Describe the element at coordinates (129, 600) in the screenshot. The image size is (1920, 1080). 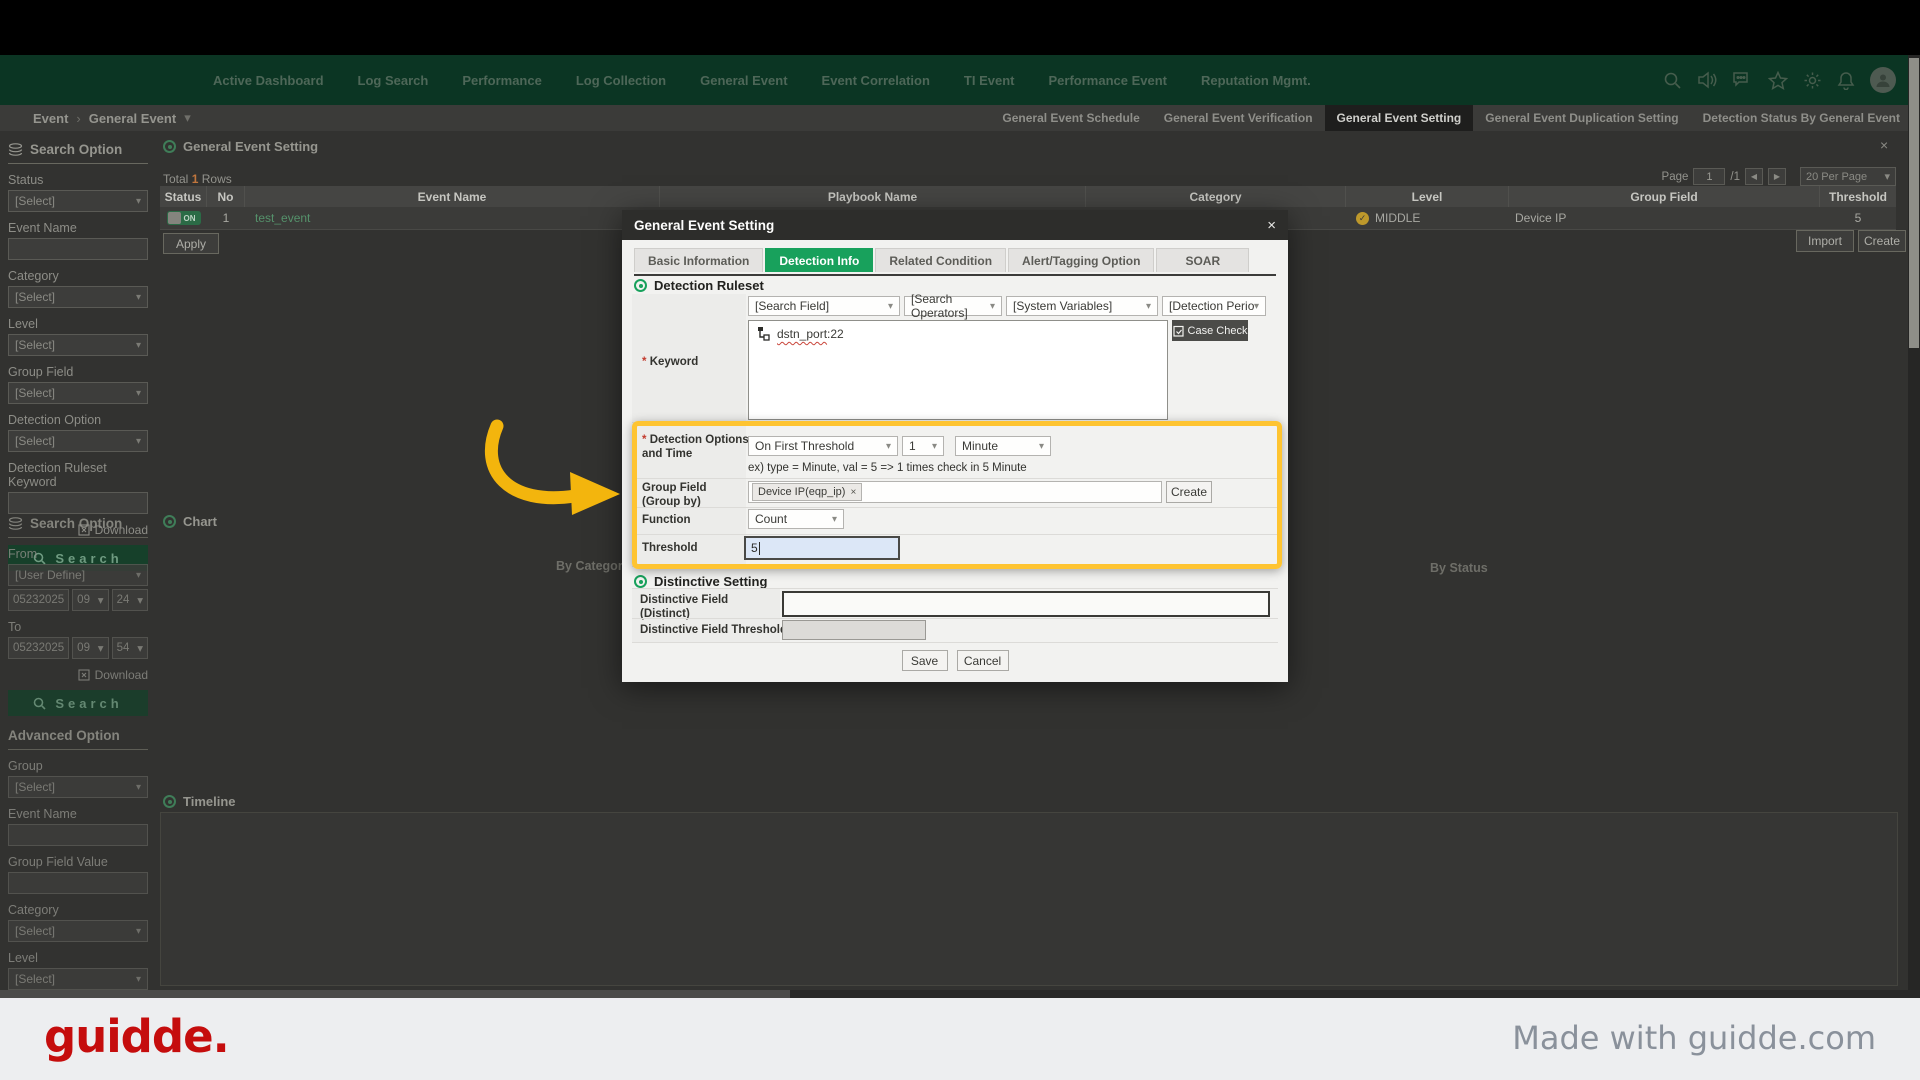
I see `from-minute-select: 24 ▾` at that location.